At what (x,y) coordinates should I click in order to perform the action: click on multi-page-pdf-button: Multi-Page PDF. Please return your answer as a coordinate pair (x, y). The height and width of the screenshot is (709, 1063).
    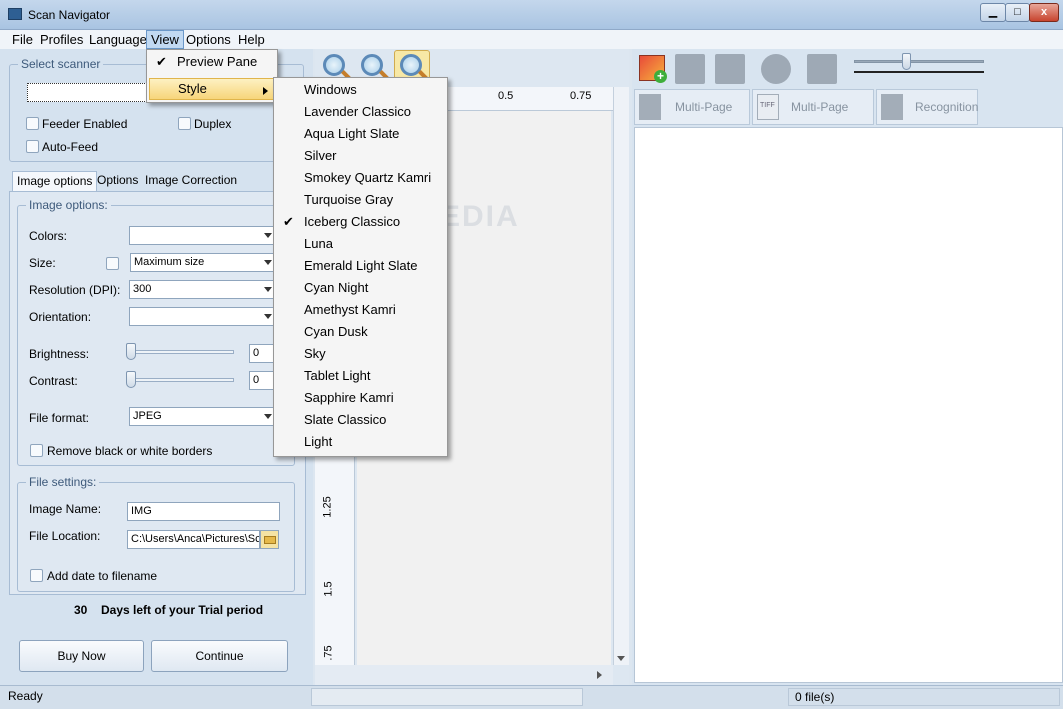
    Looking at the image, I should click on (692, 118).